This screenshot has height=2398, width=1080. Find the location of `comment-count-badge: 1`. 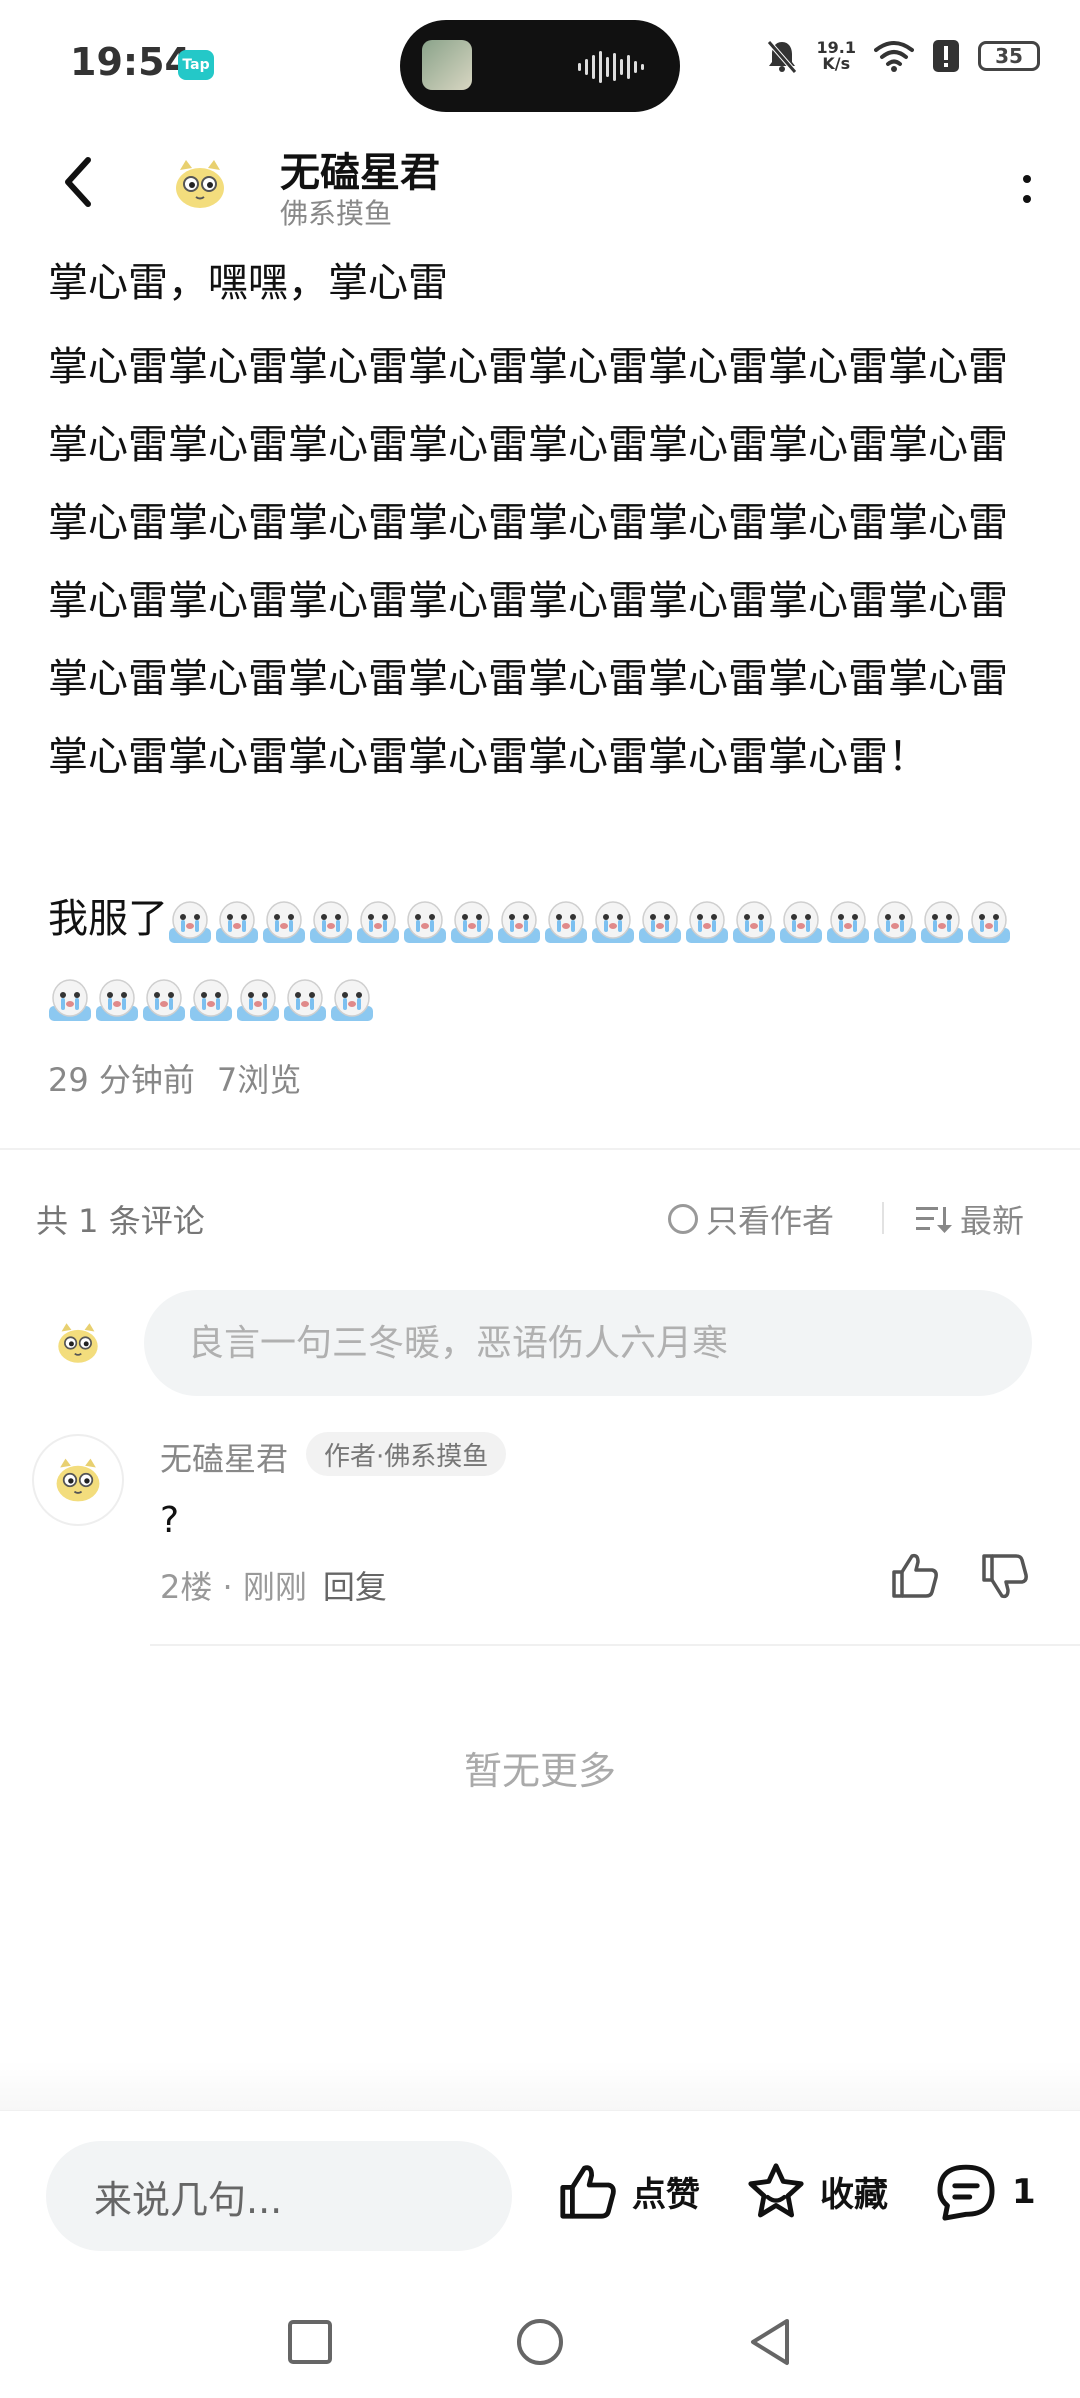

comment-count-badge: 1 is located at coordinates (1024, 2192).